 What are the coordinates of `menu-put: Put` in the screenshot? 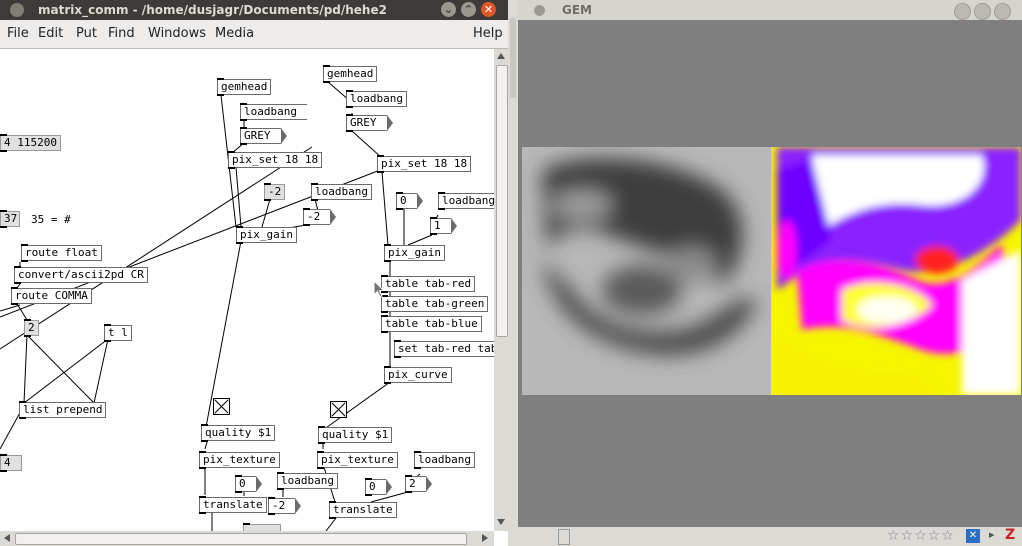 It's located at (86, 33).